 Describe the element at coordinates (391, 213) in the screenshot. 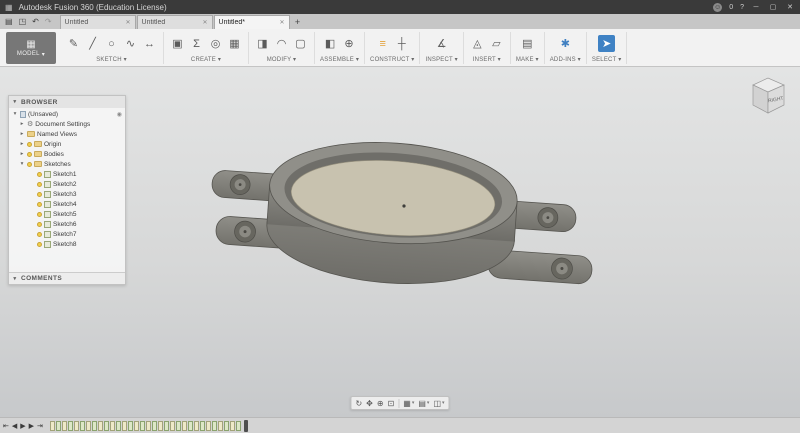

I see `case-body` at that location.